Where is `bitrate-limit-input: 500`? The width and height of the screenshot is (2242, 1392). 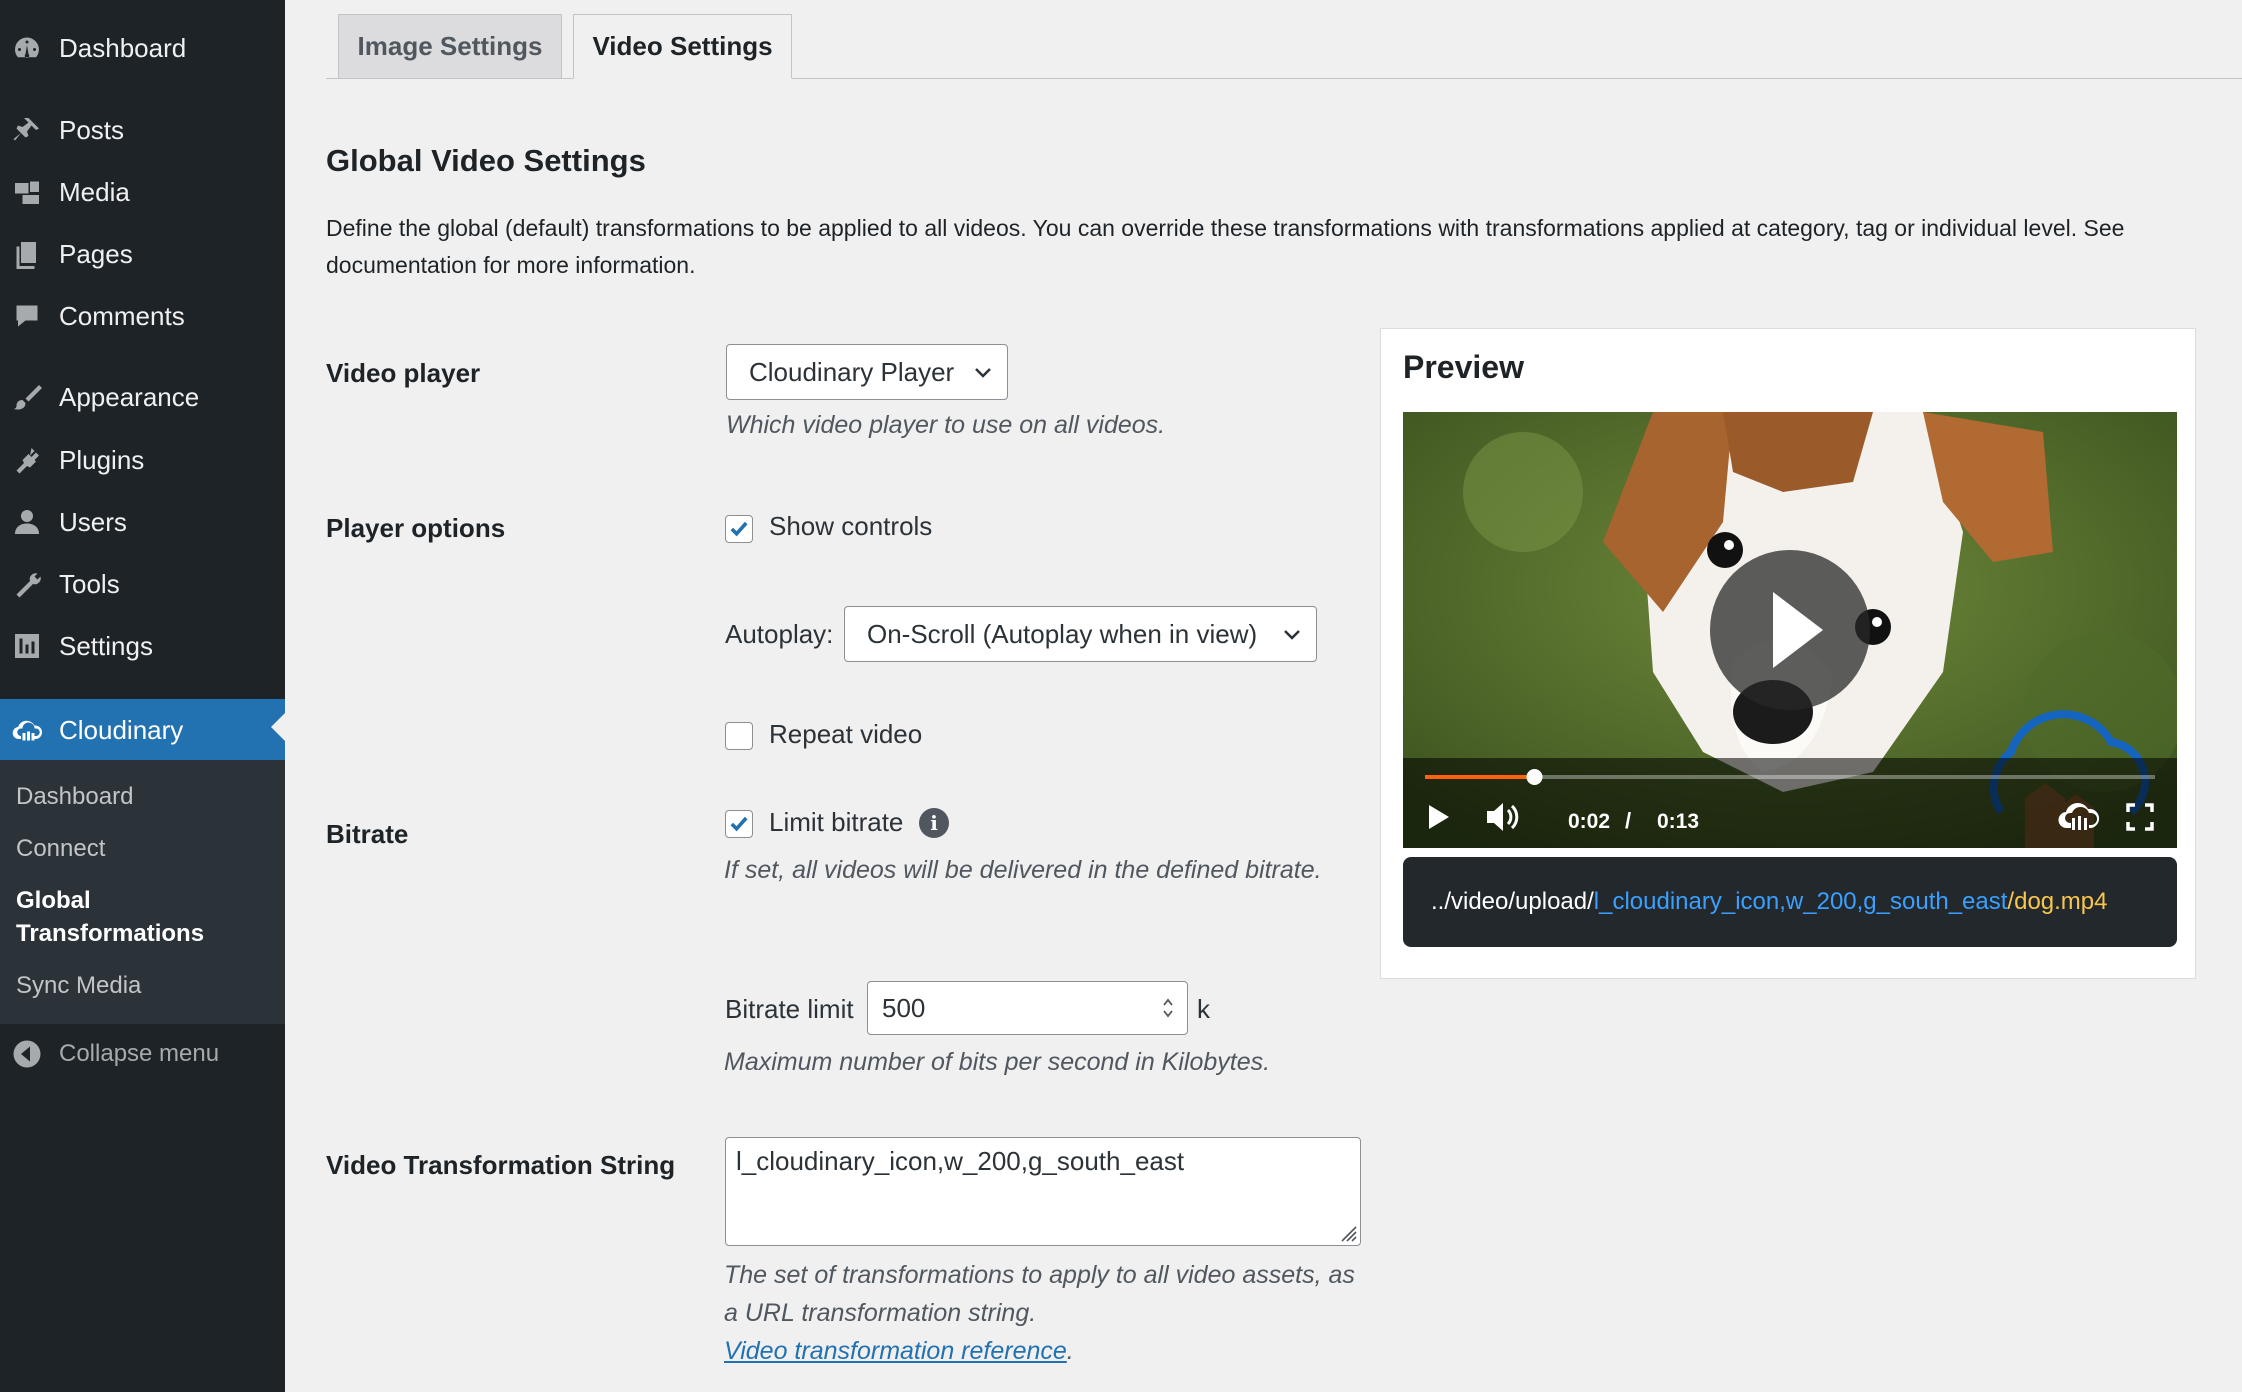
bitrate-limit-input: 500 is located at coordinates (1027, 1008).